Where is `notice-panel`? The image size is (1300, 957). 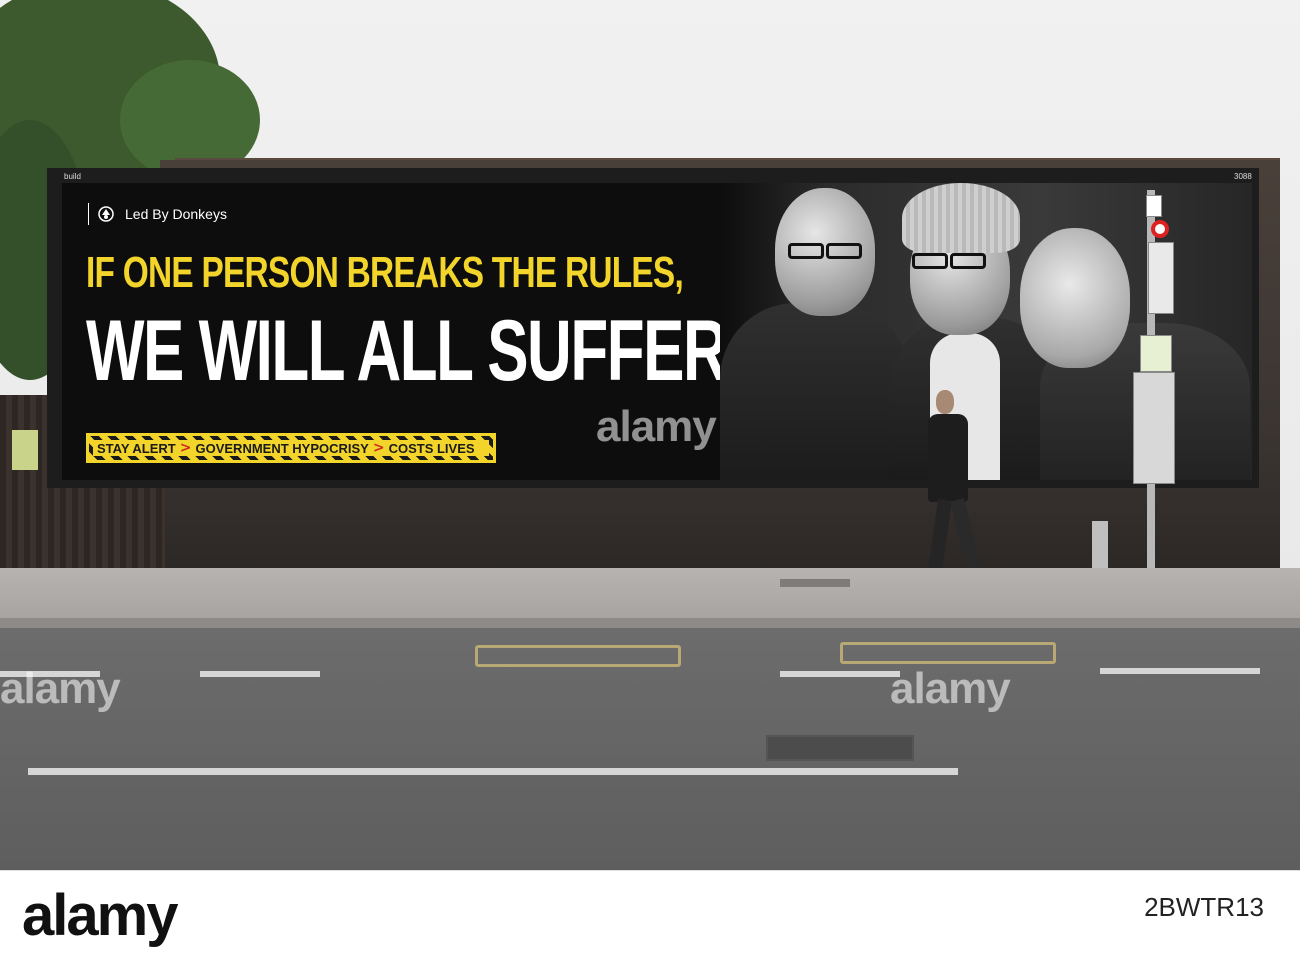 notice-panel is located at coordinates (1156, 353).